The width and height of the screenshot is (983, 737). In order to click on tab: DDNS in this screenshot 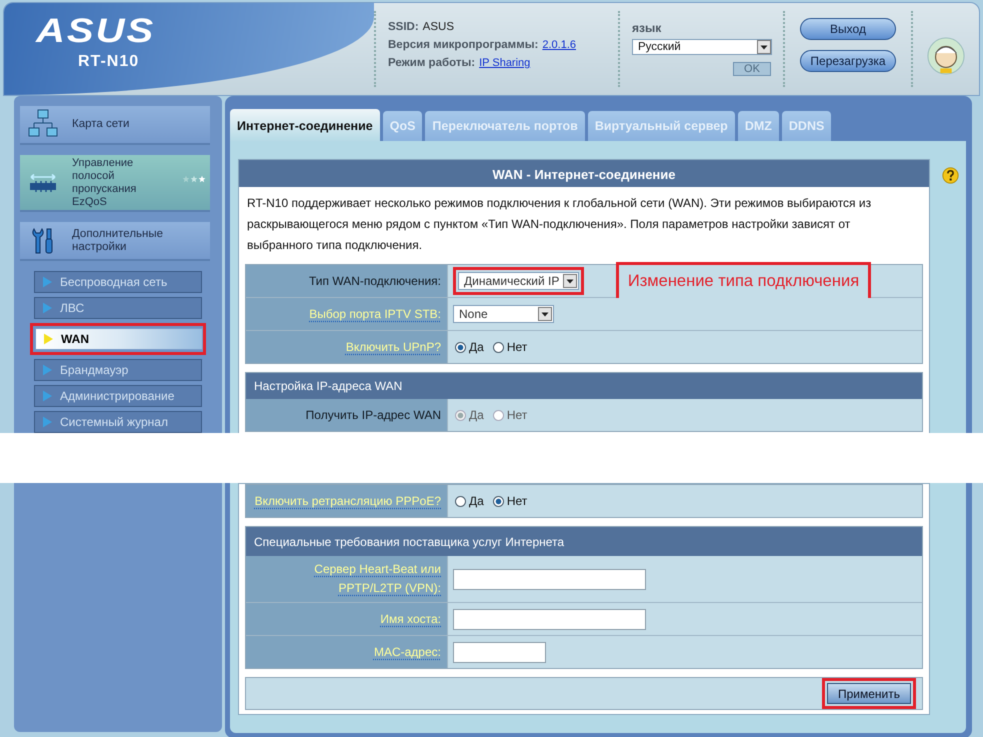, I will do `click(807, 126)`.